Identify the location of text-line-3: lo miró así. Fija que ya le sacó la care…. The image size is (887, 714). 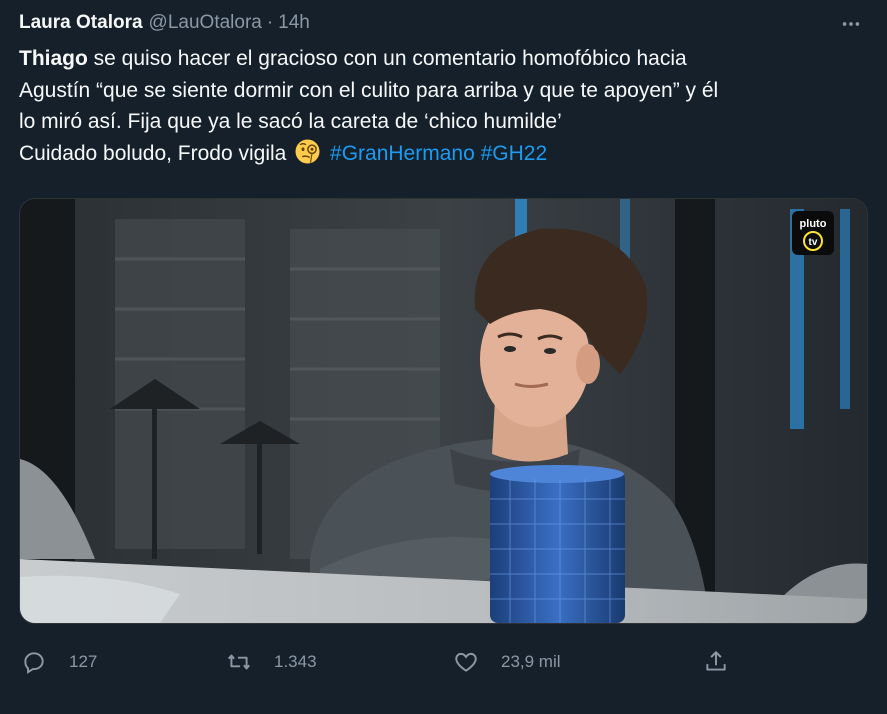
(290, 121).